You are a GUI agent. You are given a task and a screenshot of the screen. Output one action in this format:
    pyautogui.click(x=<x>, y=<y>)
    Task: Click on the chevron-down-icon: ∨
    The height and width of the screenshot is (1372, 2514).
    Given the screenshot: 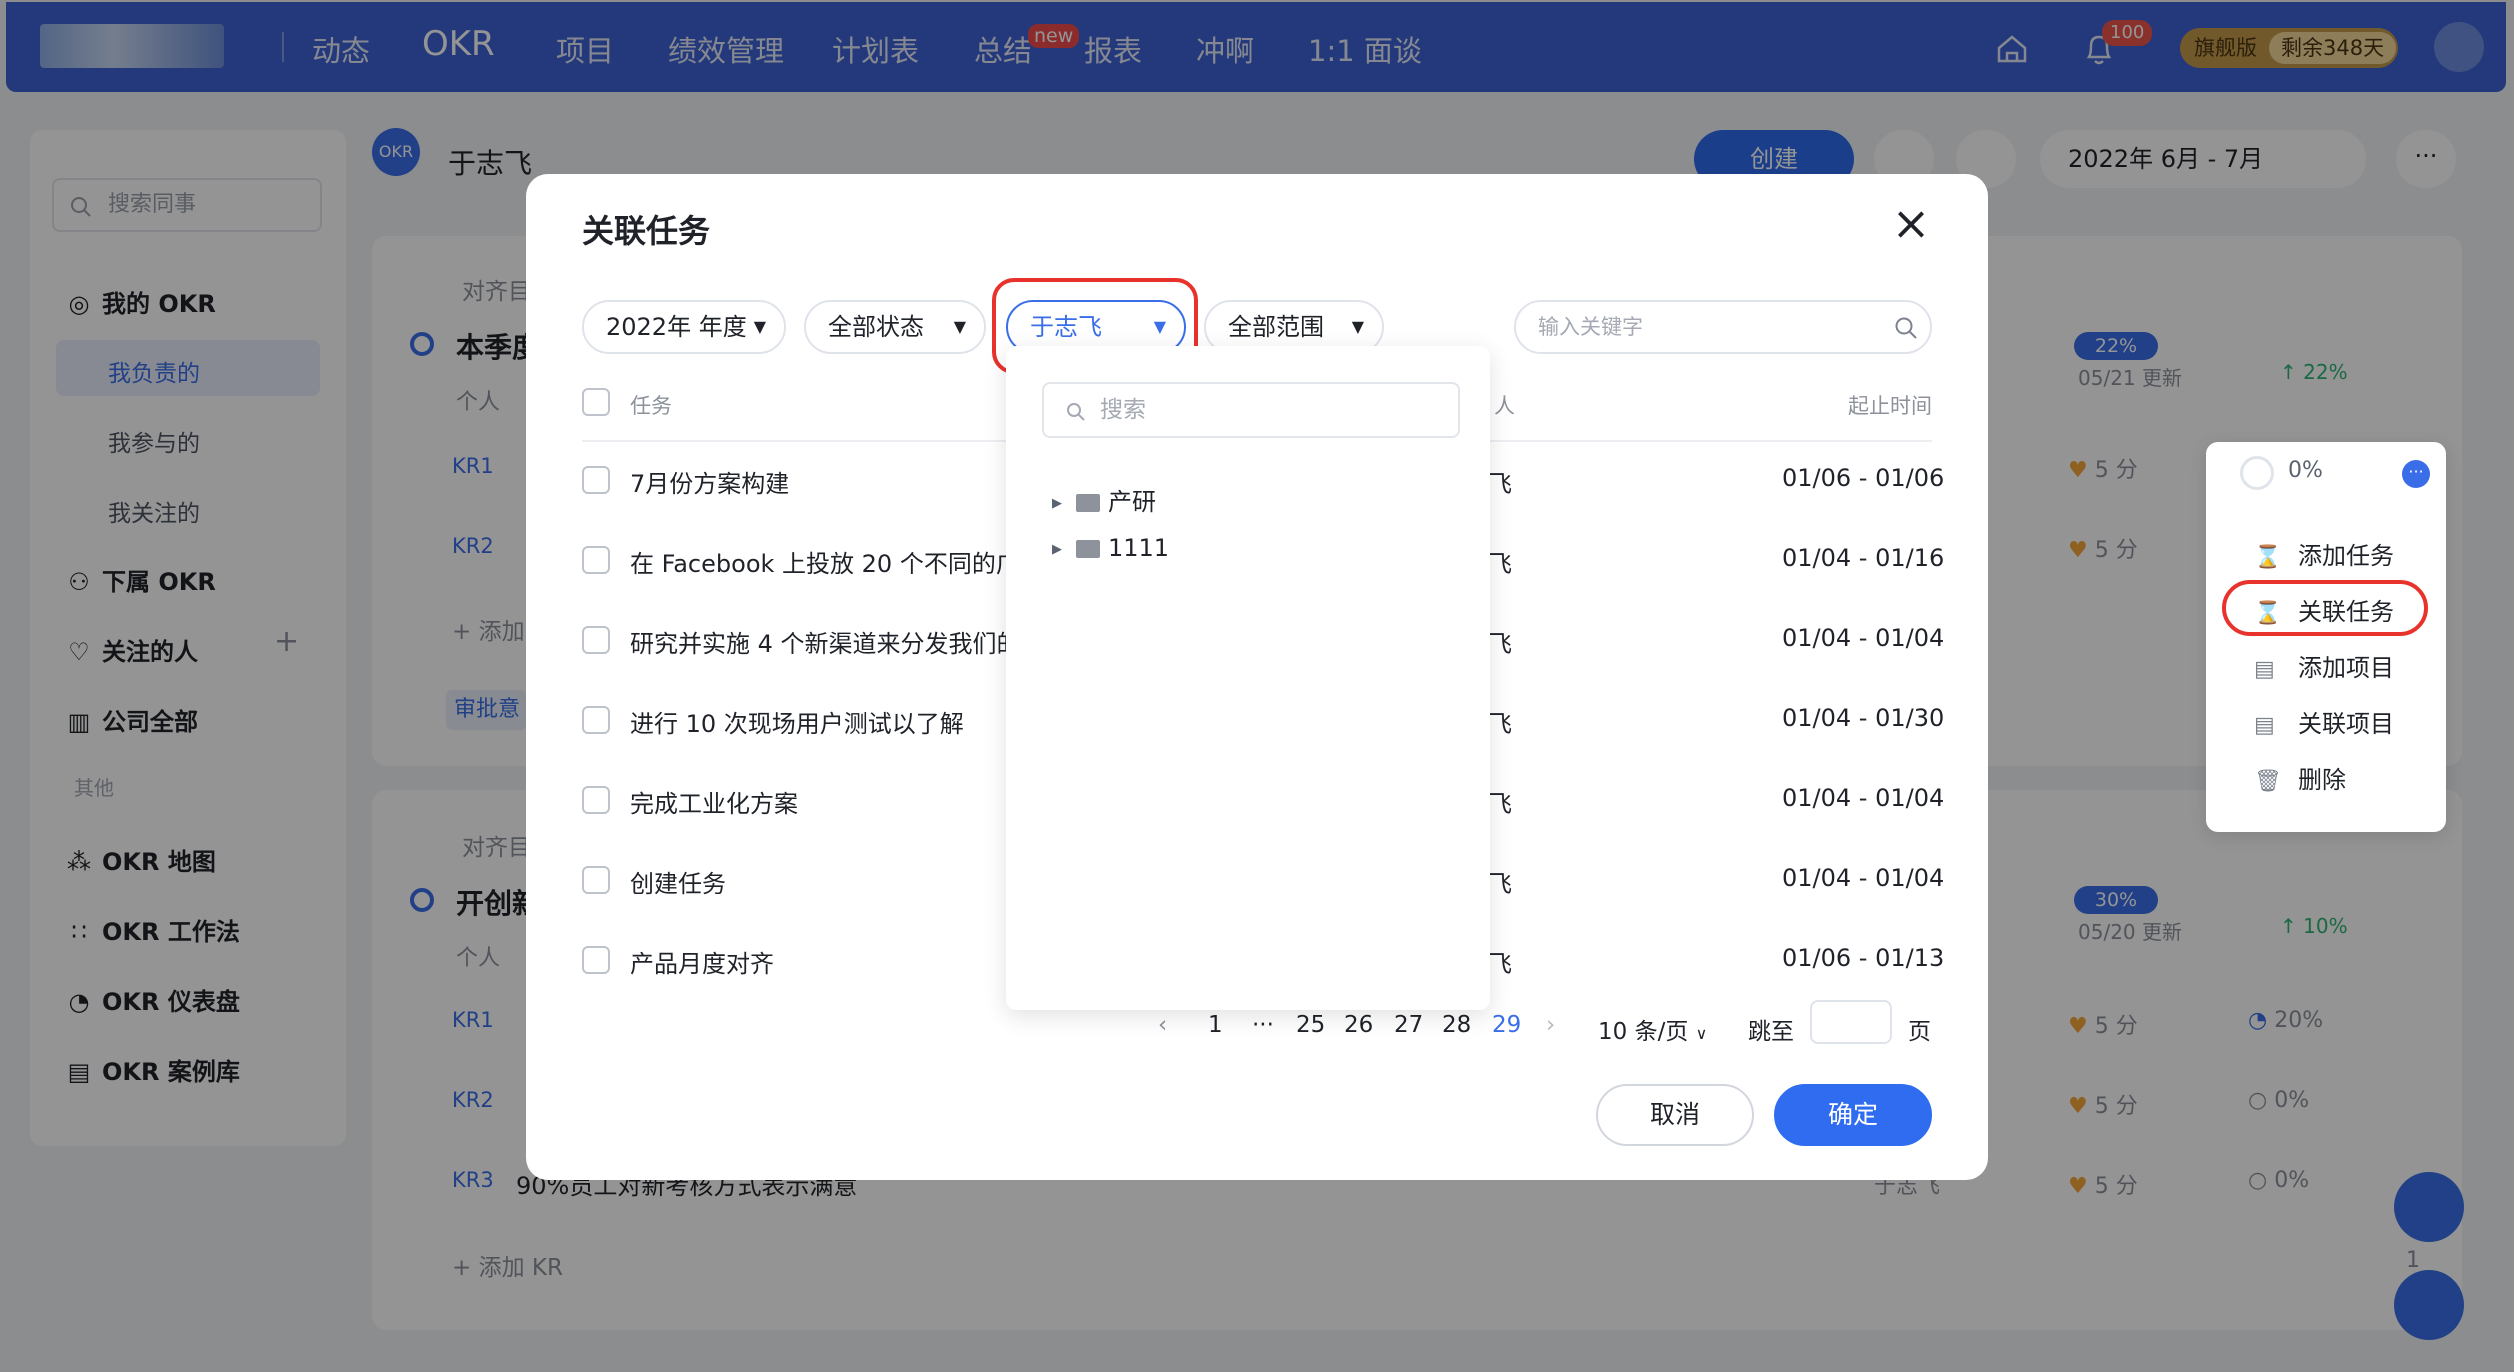 What is the action you would take?
    pyautogui.click(x=1701, y=1033)
    